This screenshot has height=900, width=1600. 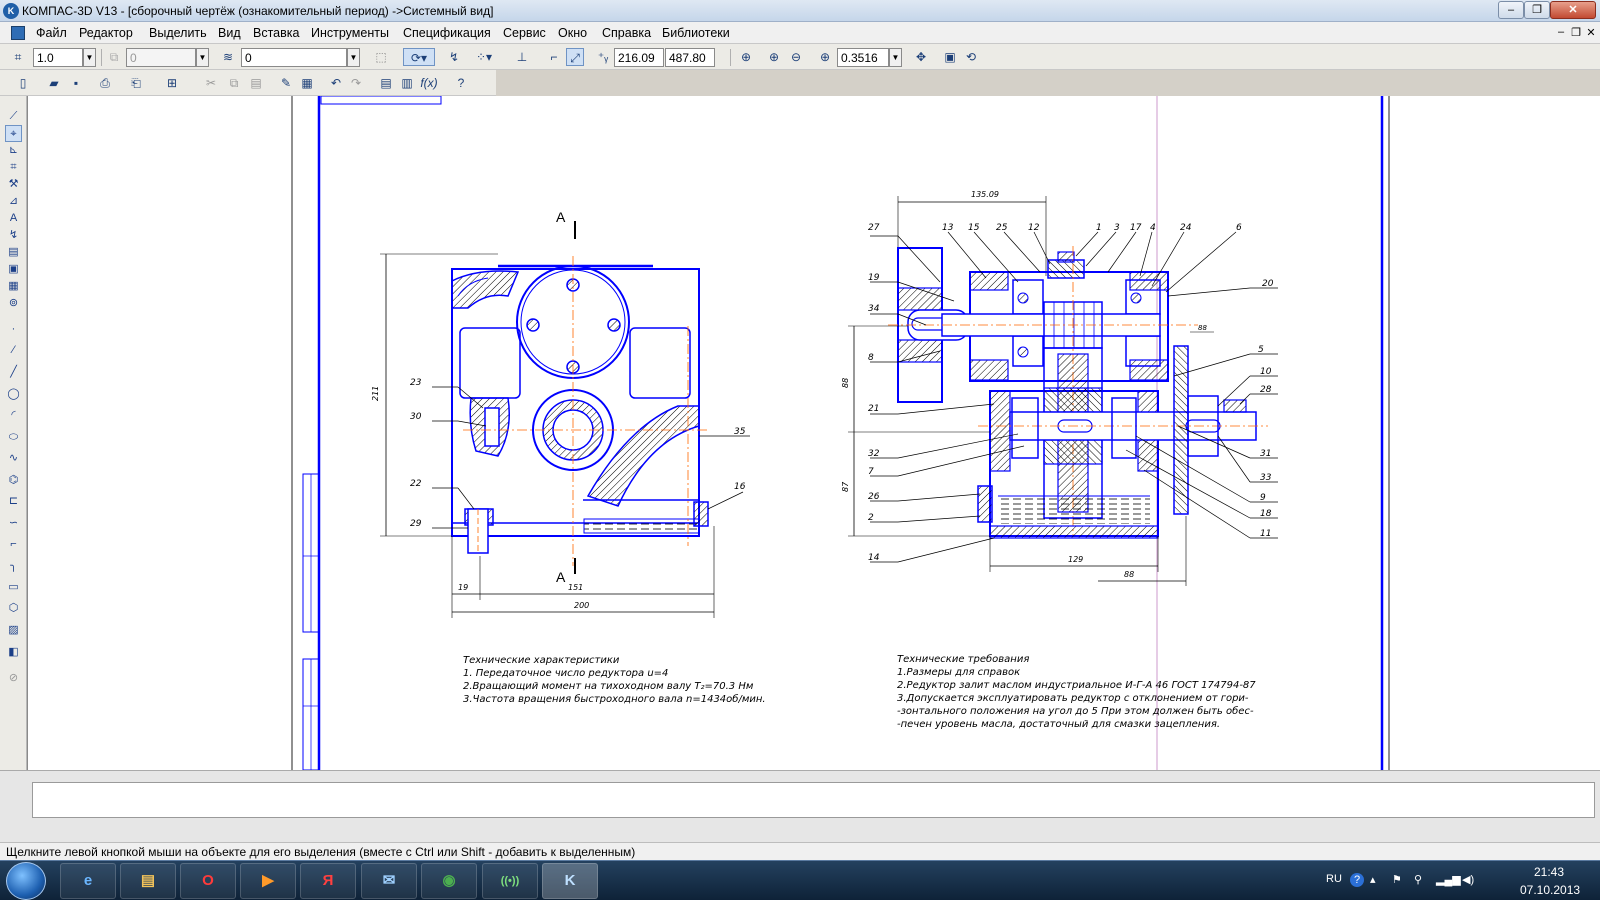 What do you see at coordinates (1418, 879) in the screenshot?
I see `usb-tray-icon: ⚲` at bounding box center [1418, 879].